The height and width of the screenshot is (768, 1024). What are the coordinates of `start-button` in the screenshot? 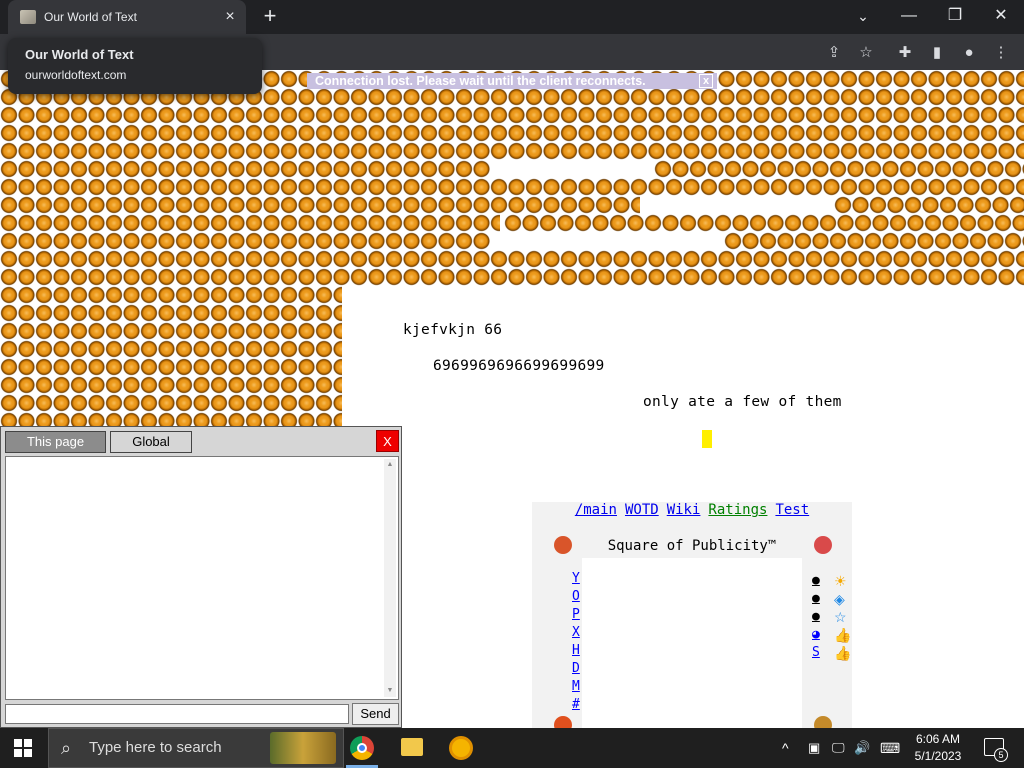 It's located at (23, 748).